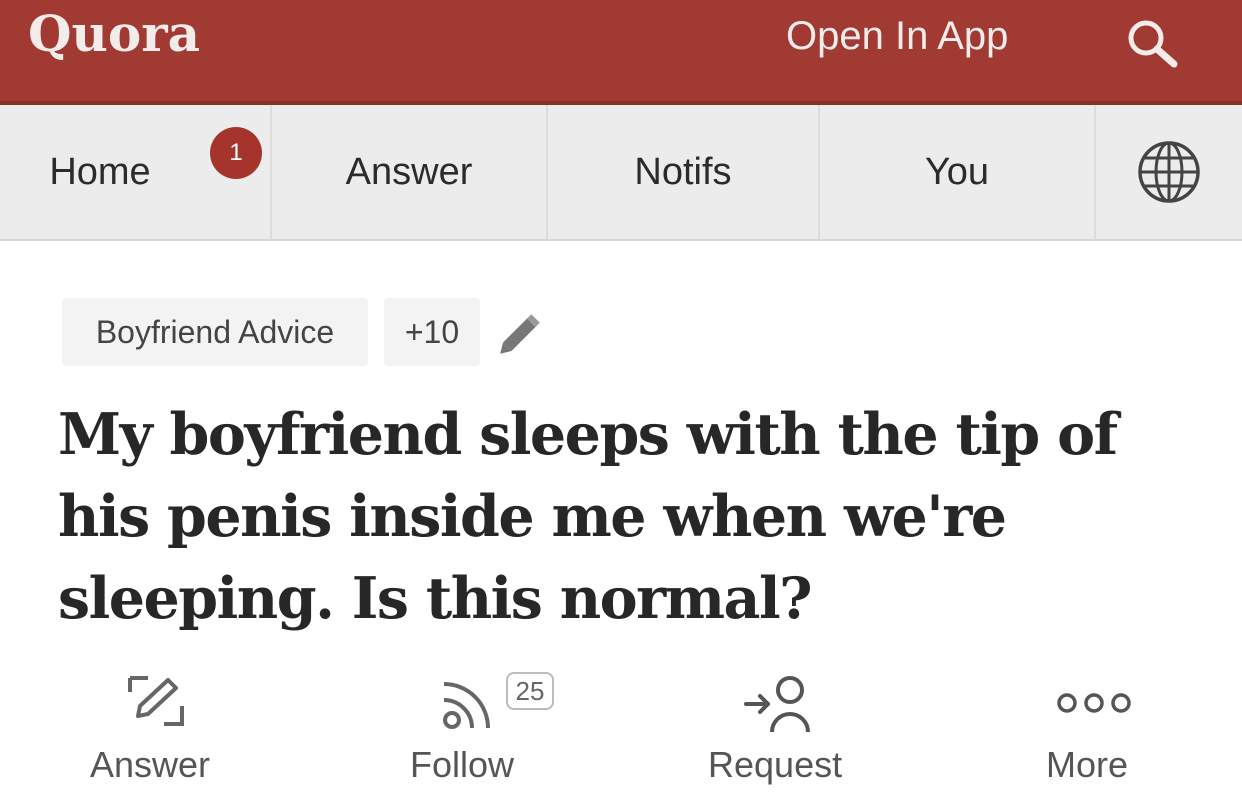  I want to click on nav-answer: Answer, so click(410, 172).